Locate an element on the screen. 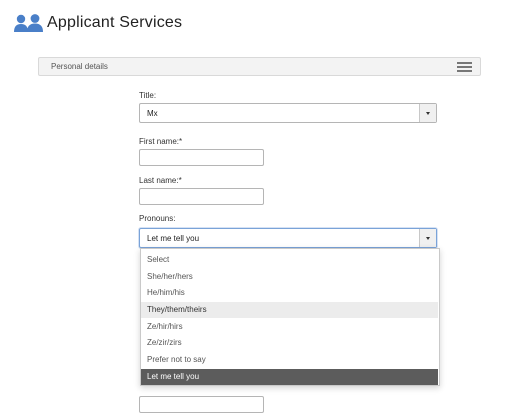 The height and width of the screenshot is (417, 512). section-title: Personal details is located at coordinates (79, 66).